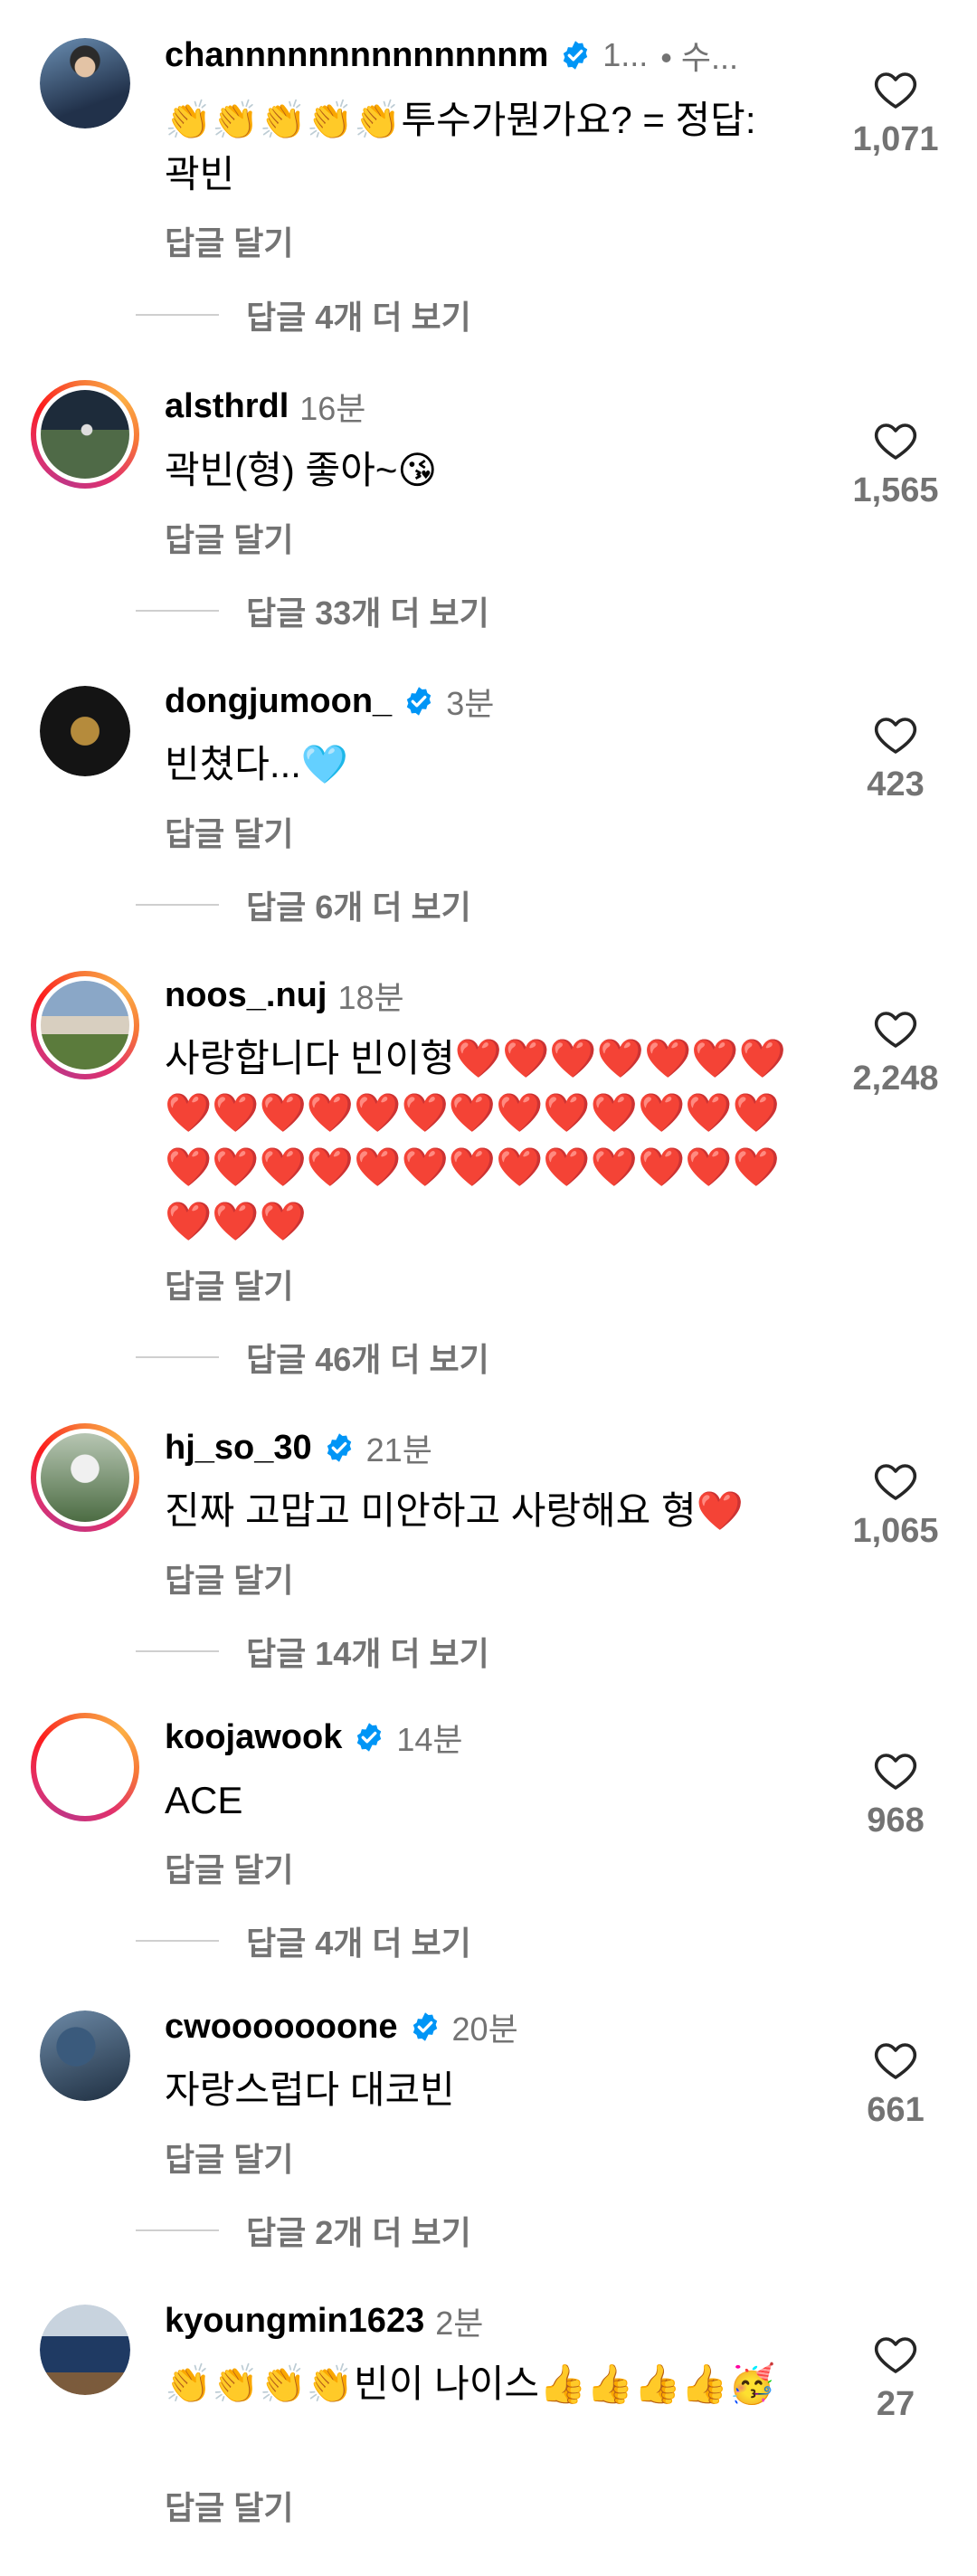  I want to click on like-count: 1,071, so click(896, 139).